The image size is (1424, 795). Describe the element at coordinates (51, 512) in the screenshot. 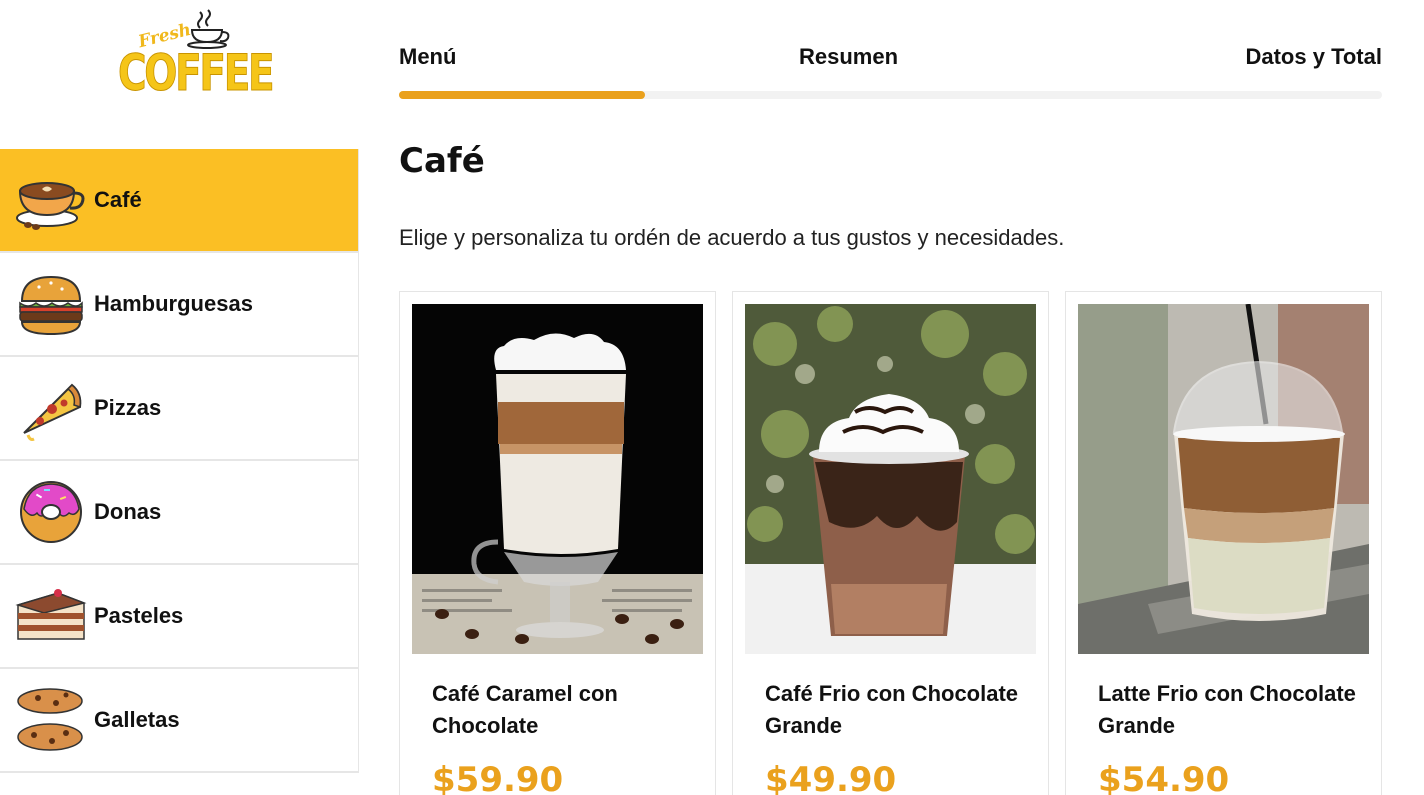

I see `donut-icon` at that location.